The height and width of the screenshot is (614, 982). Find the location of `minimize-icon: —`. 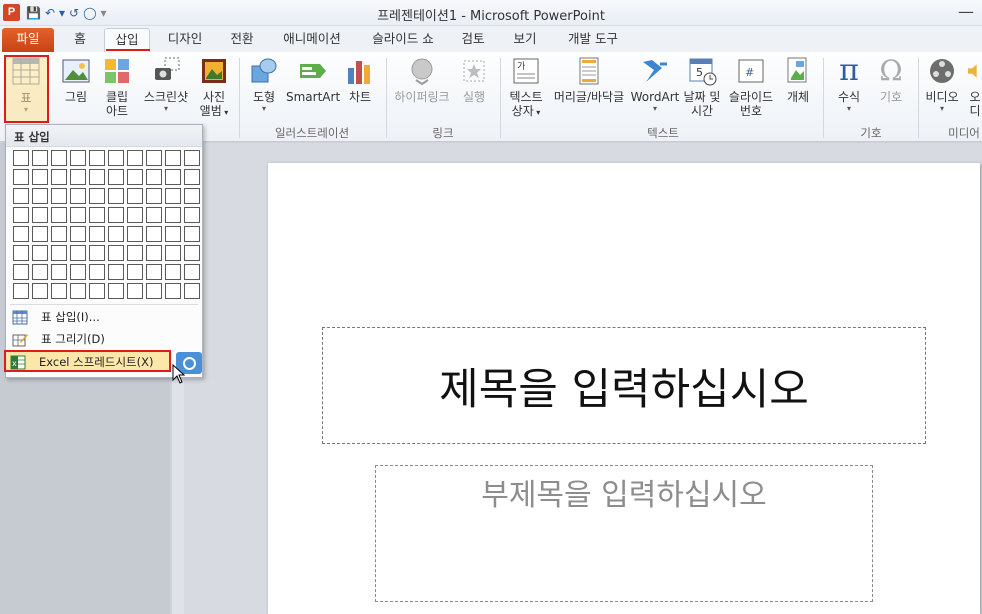

minimize-icon: — is located at coordinates (966, 11).